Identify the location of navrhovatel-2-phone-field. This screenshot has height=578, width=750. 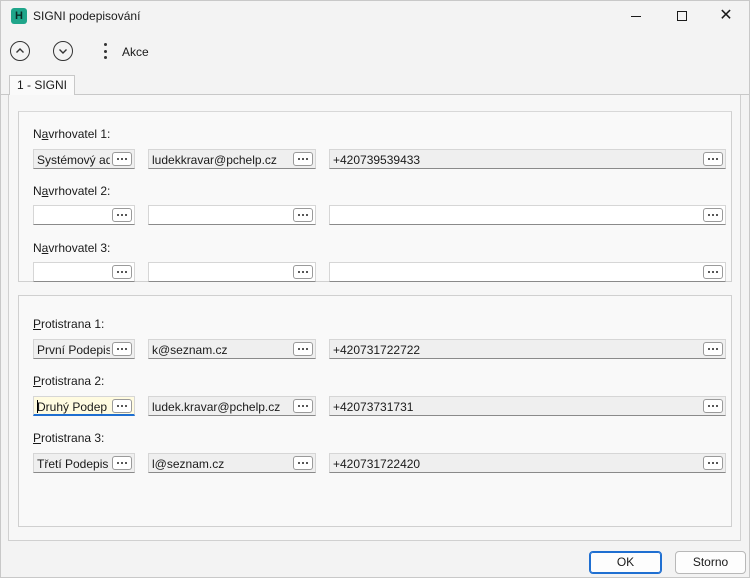
(527, 215).